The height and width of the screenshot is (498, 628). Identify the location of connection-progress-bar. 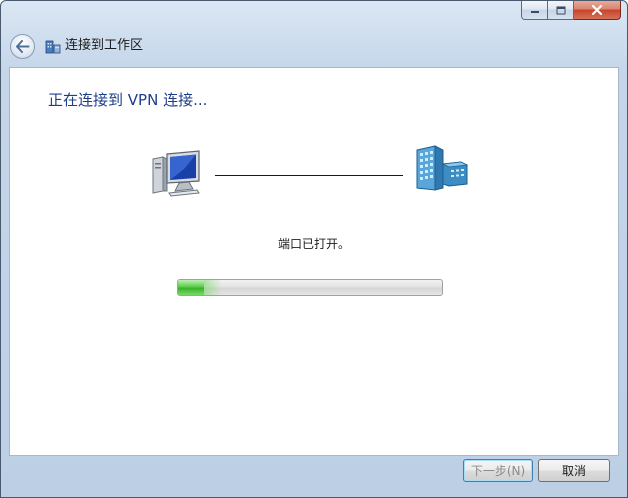
(310, 287).